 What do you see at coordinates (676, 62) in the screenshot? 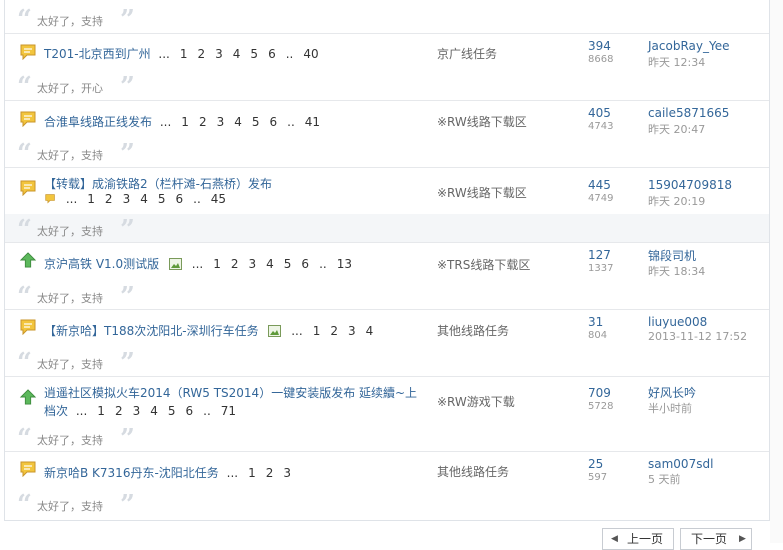
I see `last-post-time: 昨天 12:34` at bounding box center [676, 62].